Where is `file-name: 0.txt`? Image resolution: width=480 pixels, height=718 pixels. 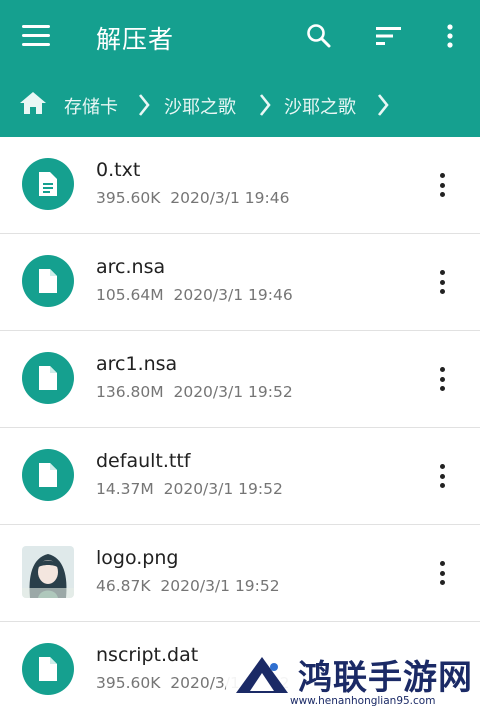
file-name: 0.txt is located at coordinates (118, 170).